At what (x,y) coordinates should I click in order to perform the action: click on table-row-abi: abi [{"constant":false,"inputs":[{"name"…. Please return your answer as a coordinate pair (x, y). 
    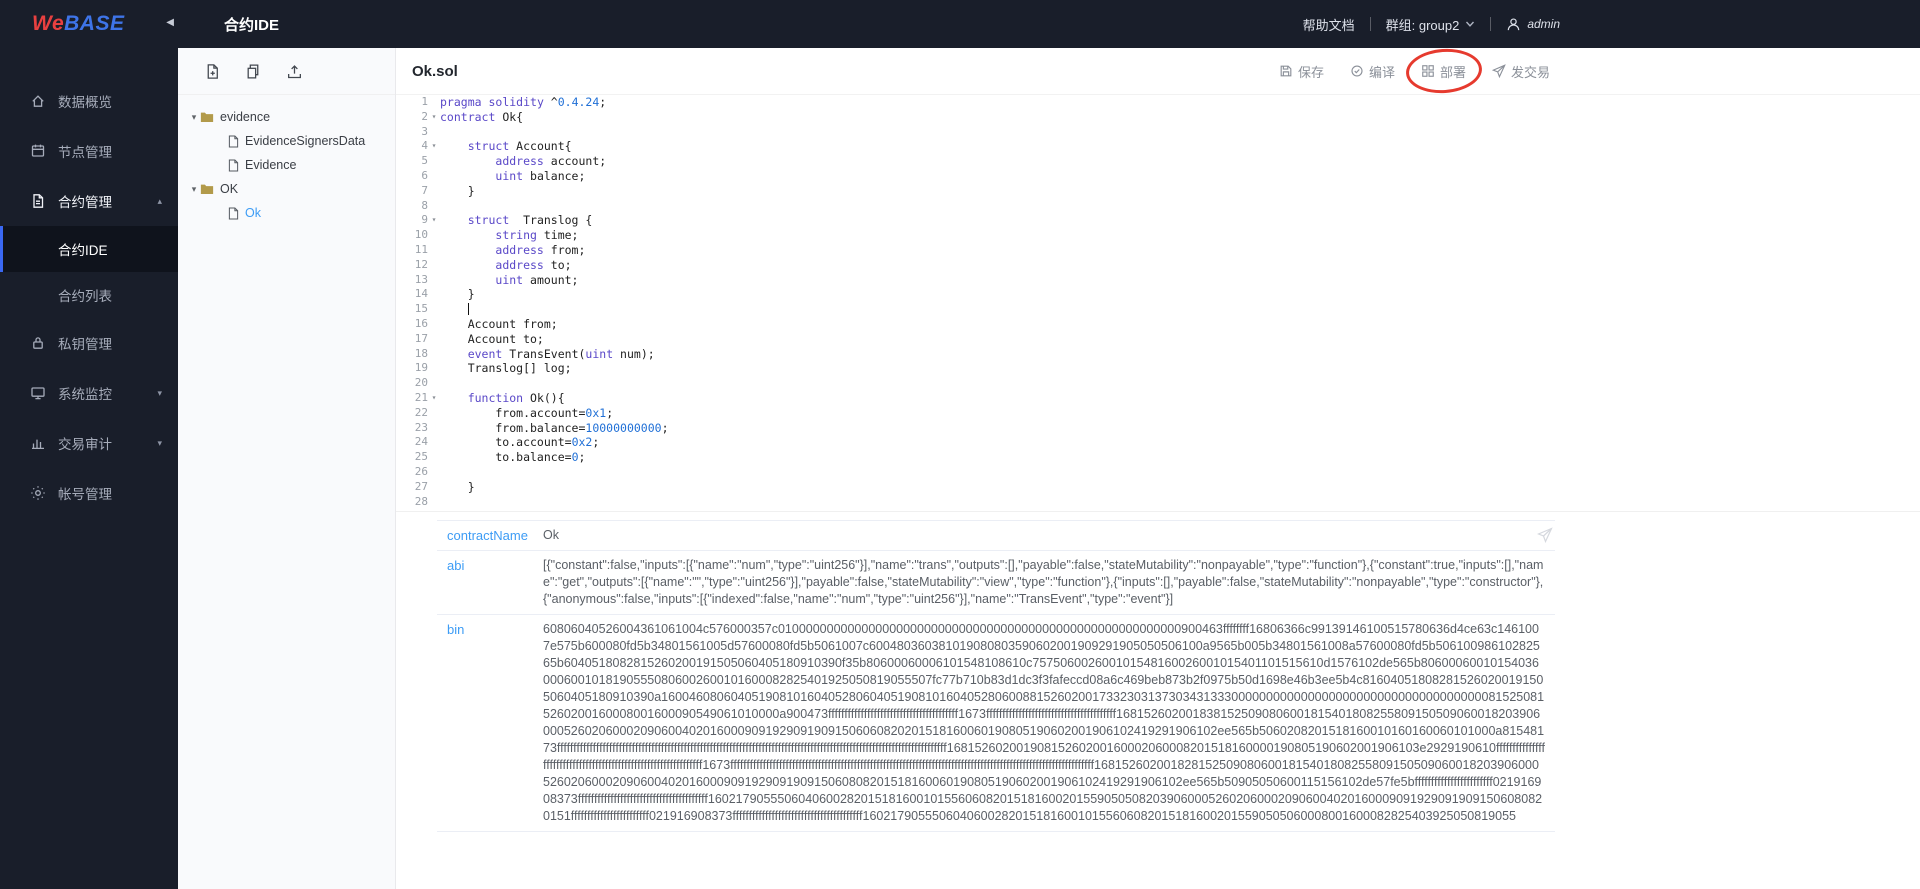
    Looking at the image, I should click on (996, 583).